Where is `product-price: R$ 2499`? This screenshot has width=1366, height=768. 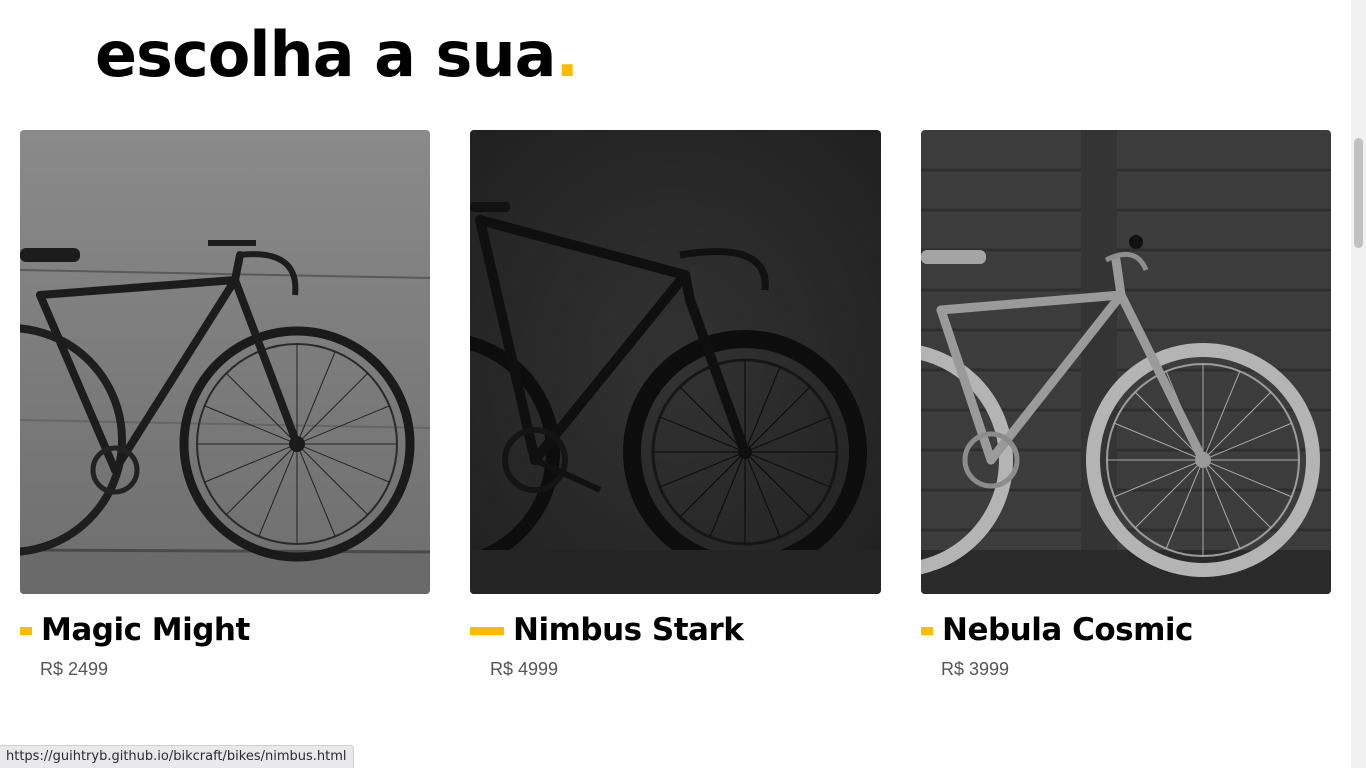
product-price: R$ 2499 is located at coordinates (74, 669).